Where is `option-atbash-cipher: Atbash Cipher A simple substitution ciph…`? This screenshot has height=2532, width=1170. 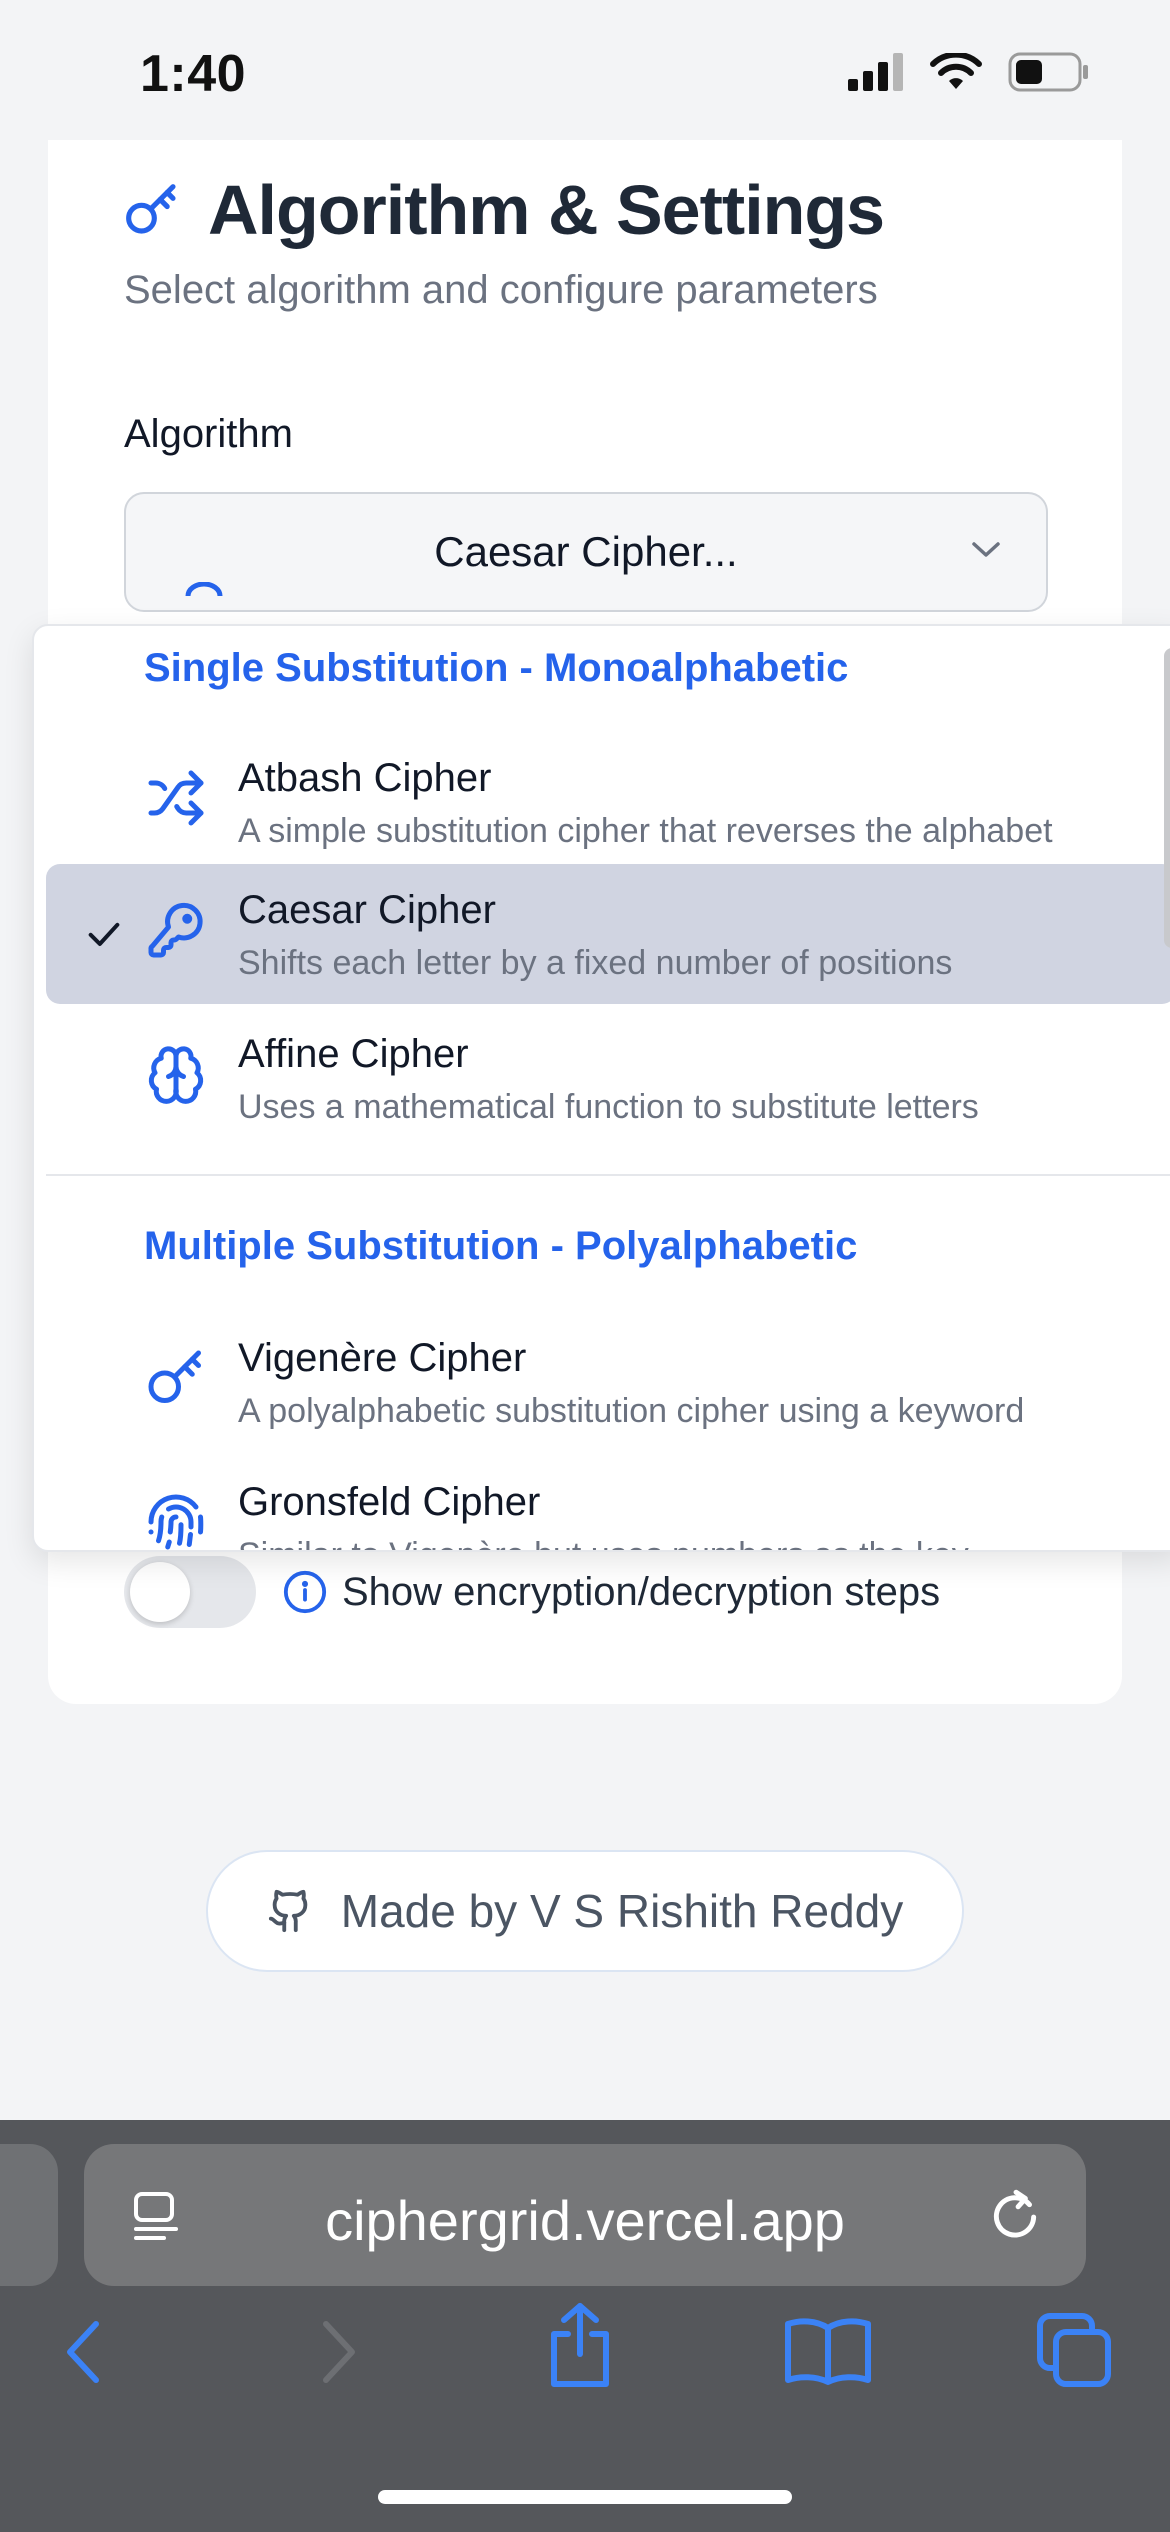 option-atbash-cipher: Atbash Cipher A simple substitution ciph… is located at coordinates (608, 802).